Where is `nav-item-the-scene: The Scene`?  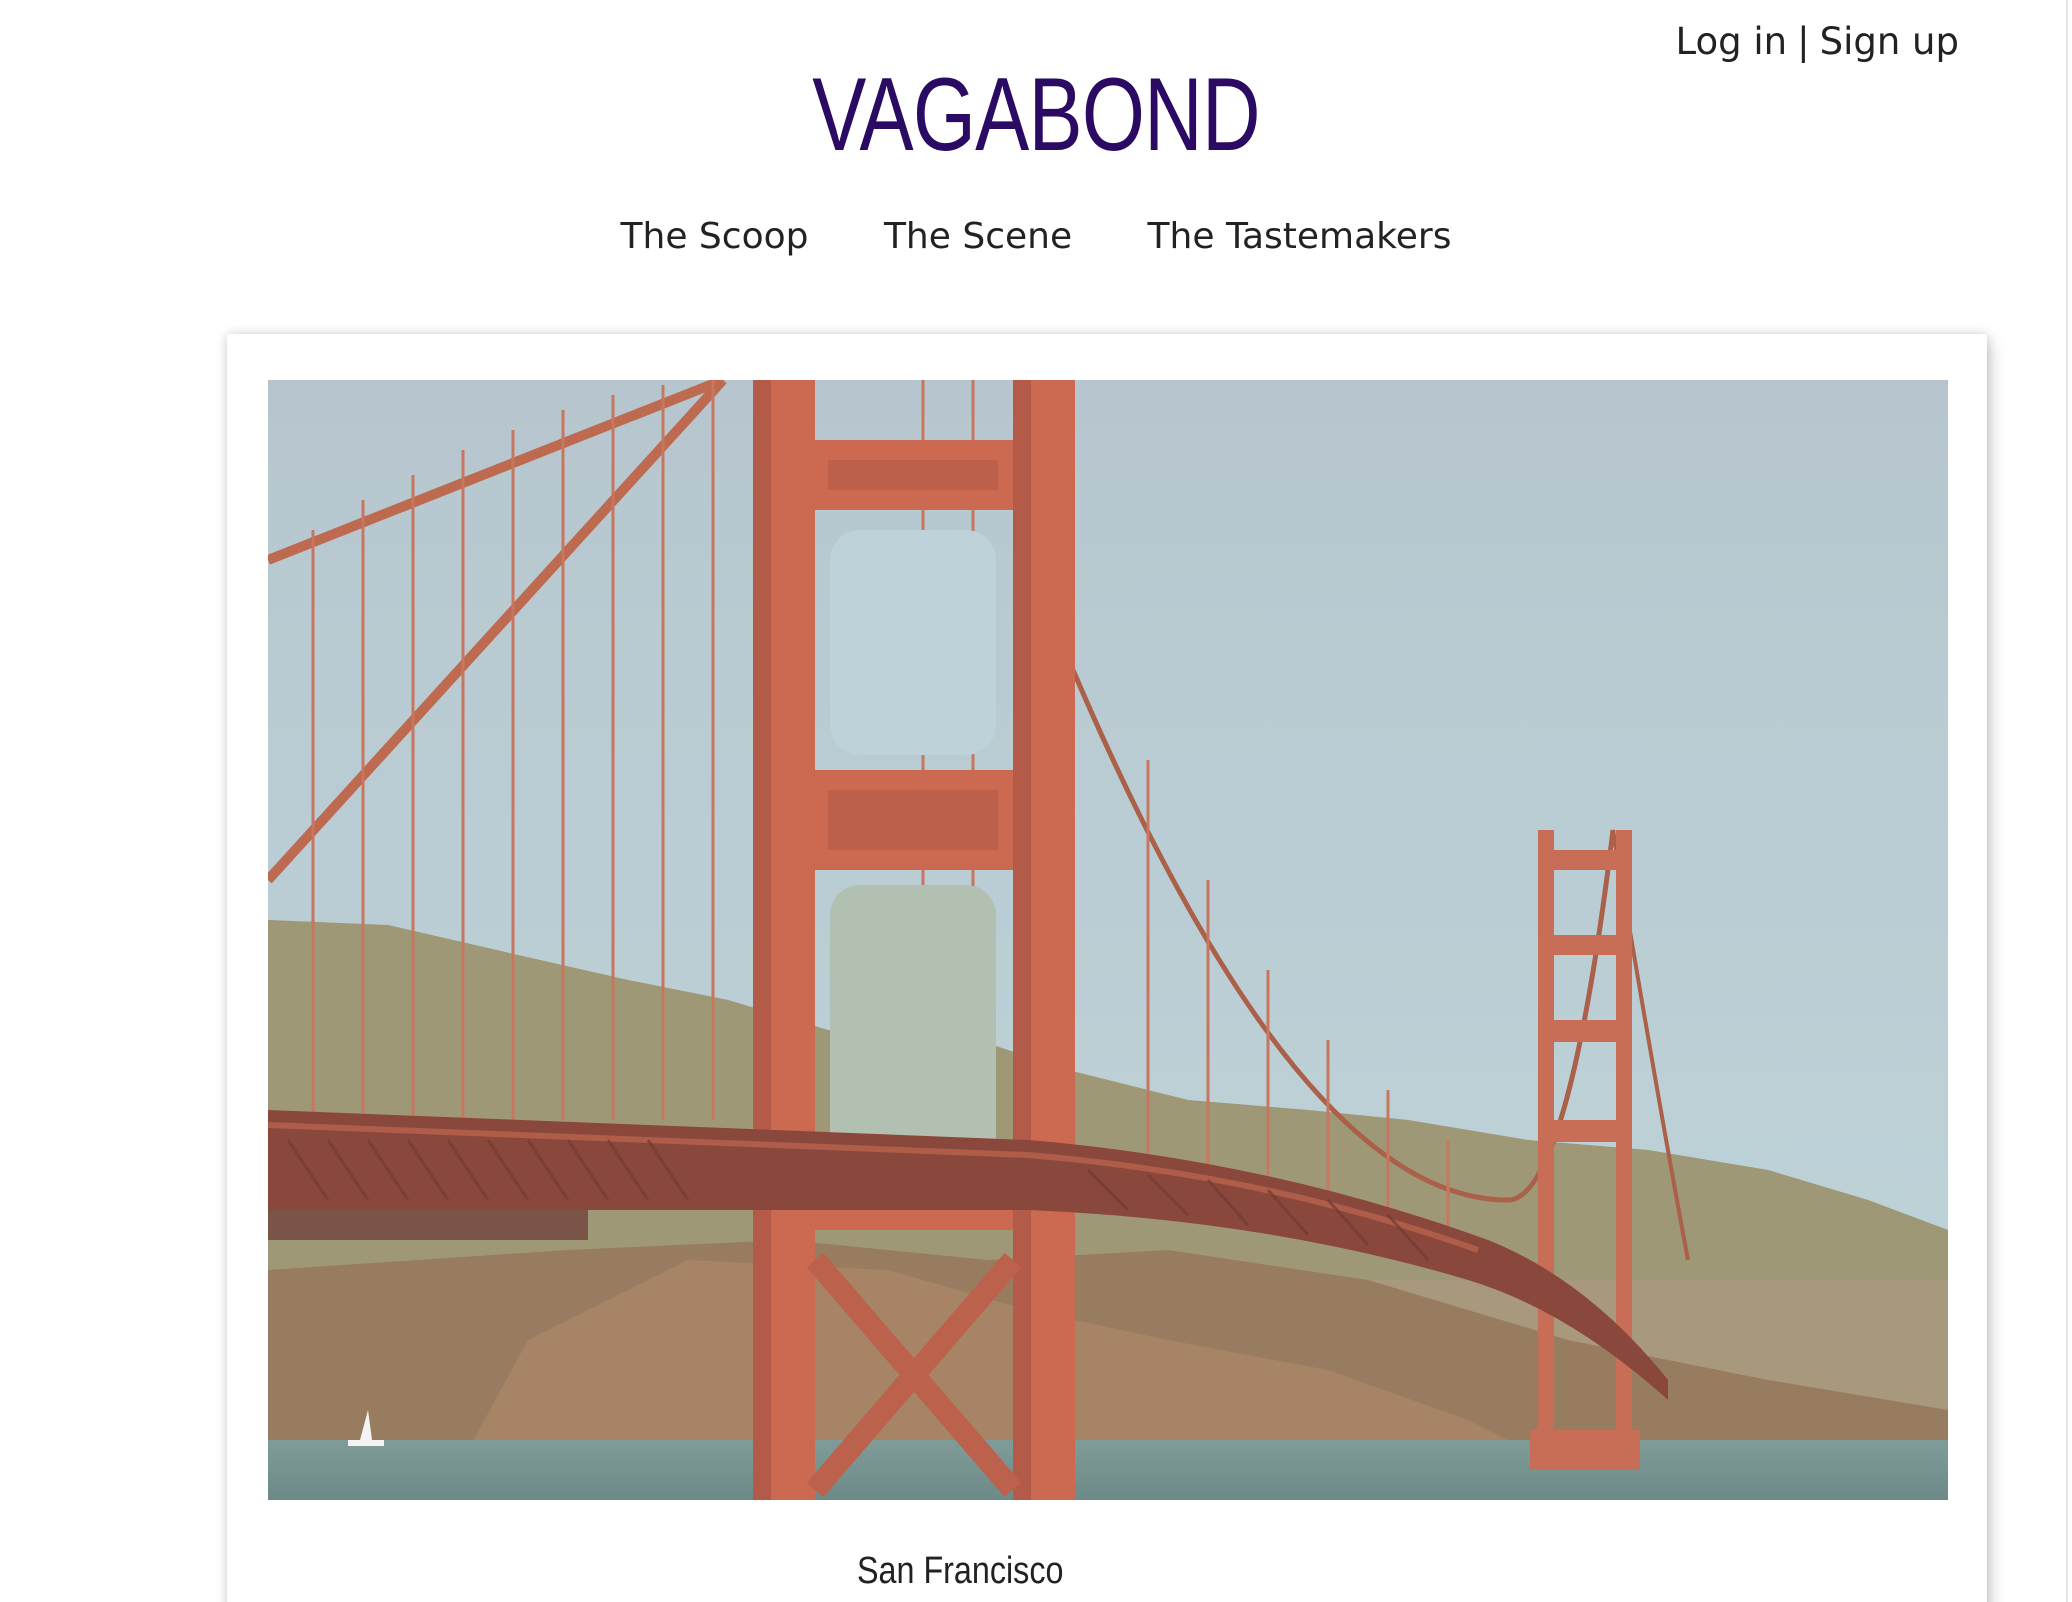
nav-item-the-scene: The Scene is located at coordinates (978, 236).